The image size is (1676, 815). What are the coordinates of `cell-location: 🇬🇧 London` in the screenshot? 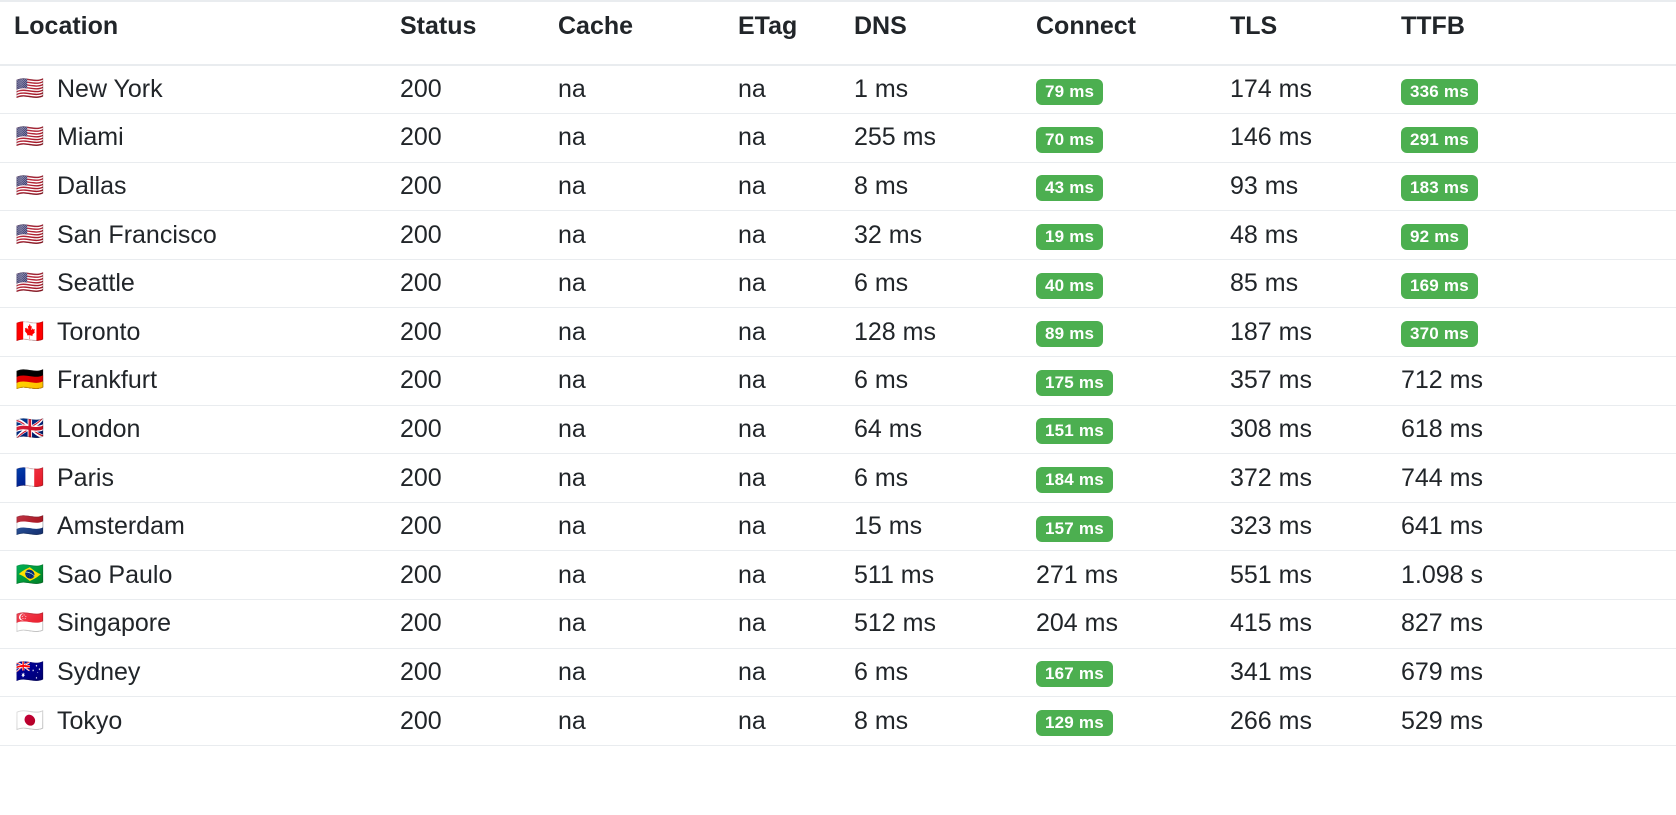 It's located at (194, 430).